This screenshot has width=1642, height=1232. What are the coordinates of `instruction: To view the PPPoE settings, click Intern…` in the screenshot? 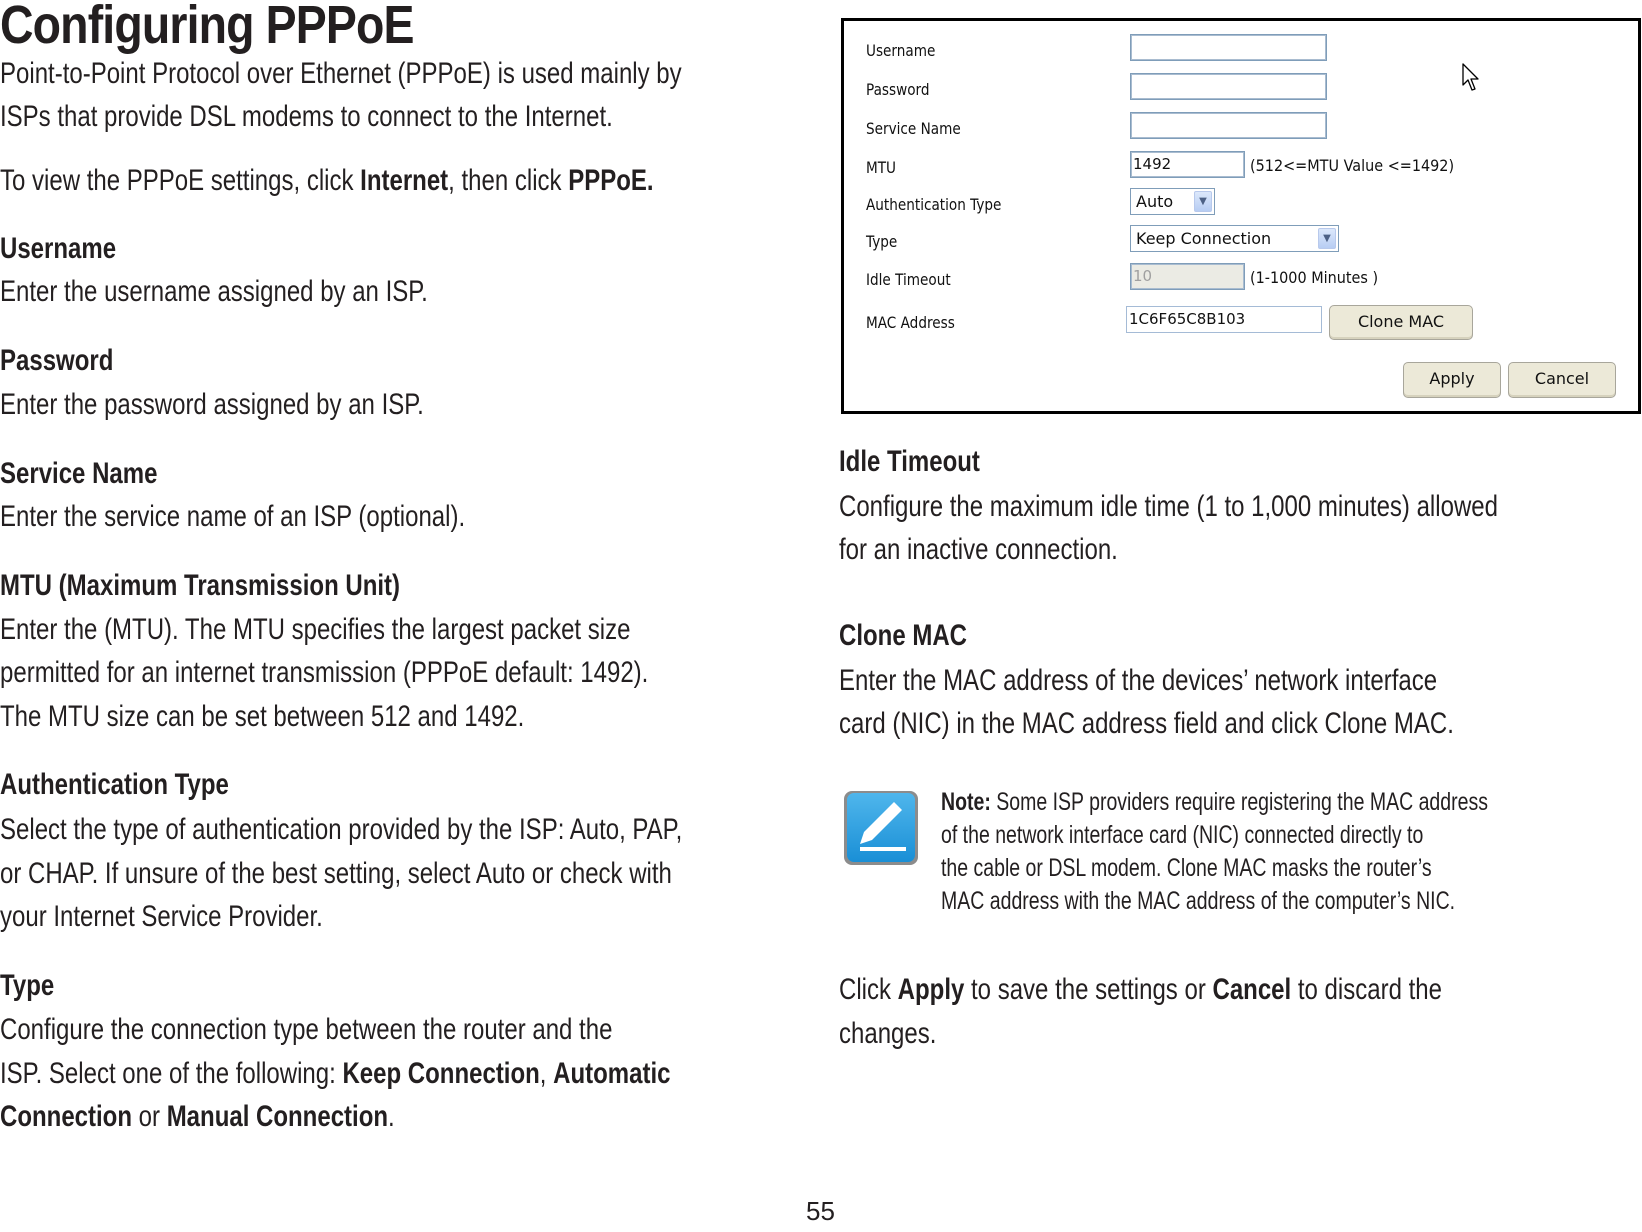 It's located at (327, 180).